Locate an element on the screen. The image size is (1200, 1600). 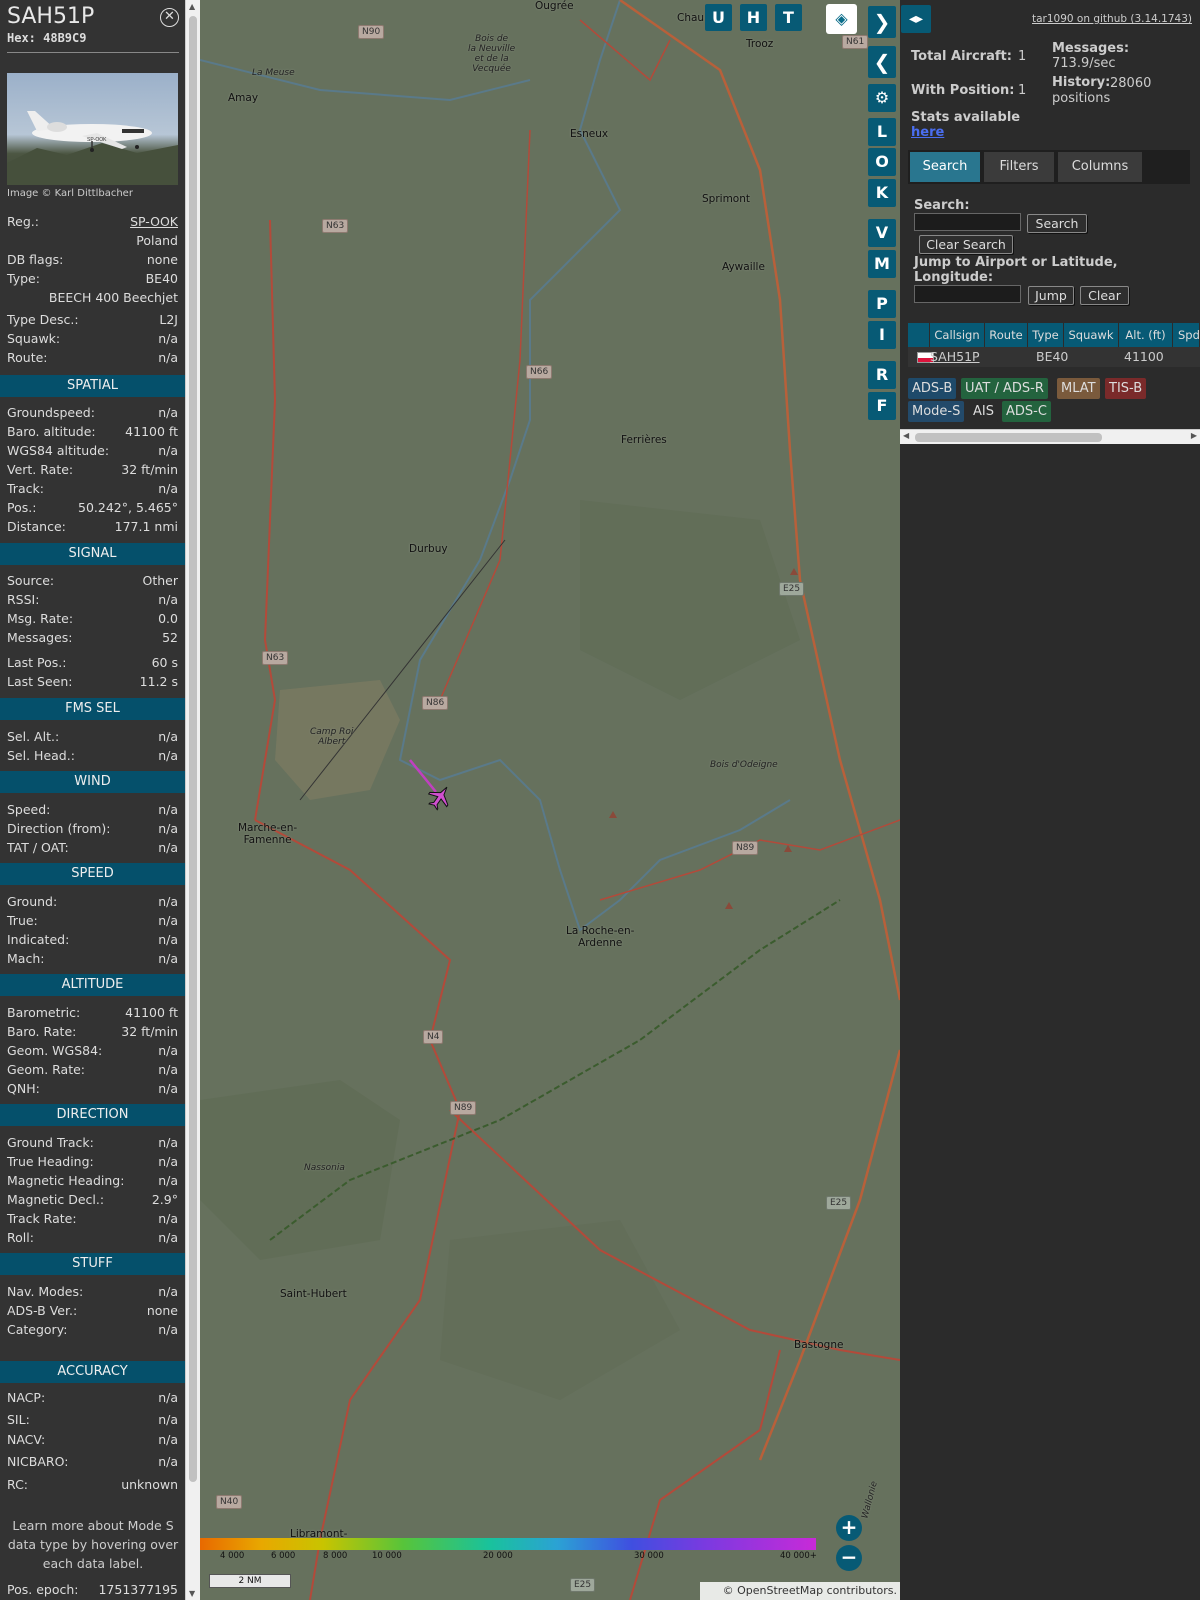
row-value: 0.0 is located at coordinates (168, 618).